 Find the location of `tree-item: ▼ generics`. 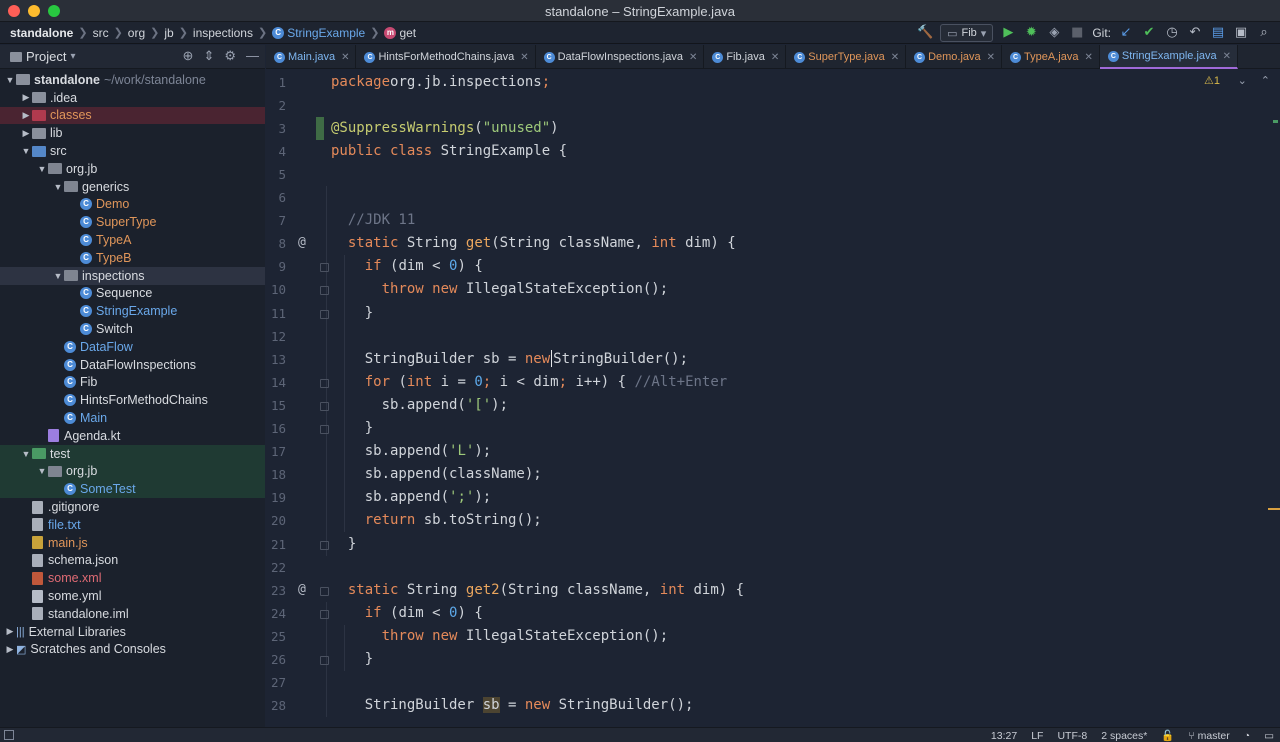

tree-item: ▼ generics is located at coordinates (132, 187).